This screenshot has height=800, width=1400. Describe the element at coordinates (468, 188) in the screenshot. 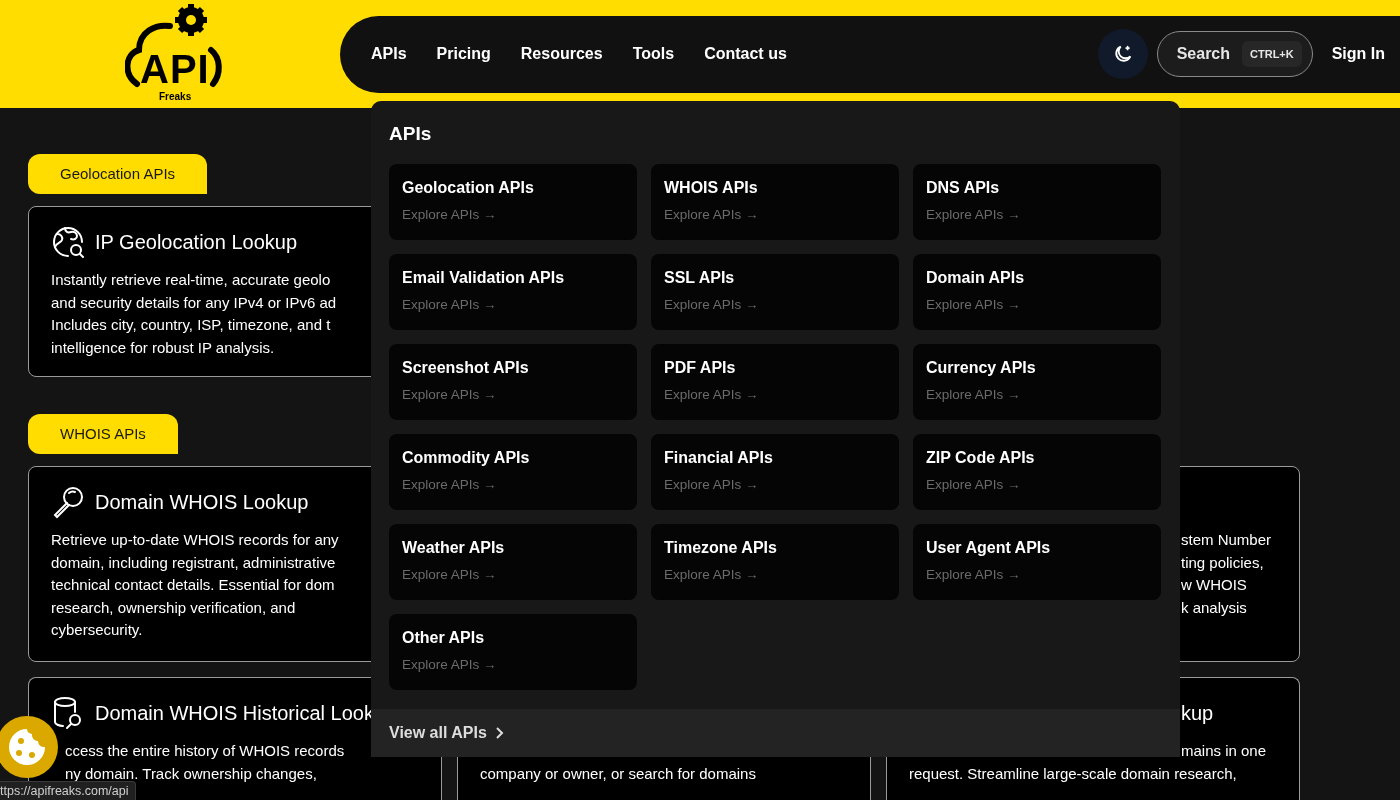

I see `menu-item-title: Geolocation APIs` at that location.